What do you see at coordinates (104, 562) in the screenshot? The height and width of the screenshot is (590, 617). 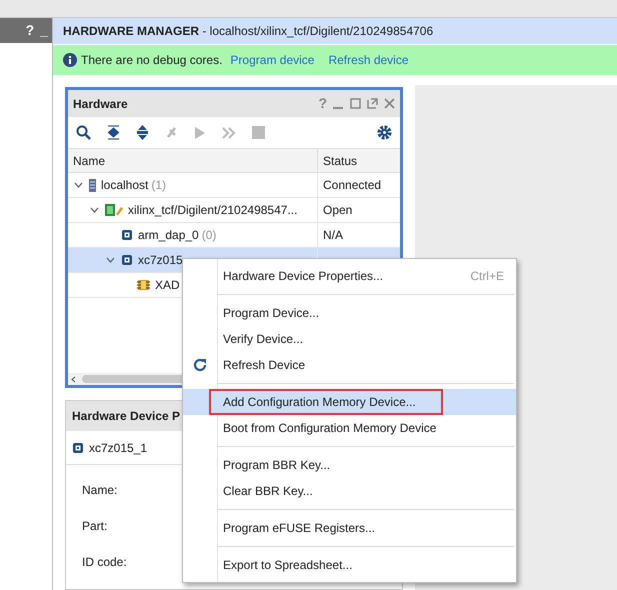 I see `field-label: ID code:` at bounding box center [104, 562].